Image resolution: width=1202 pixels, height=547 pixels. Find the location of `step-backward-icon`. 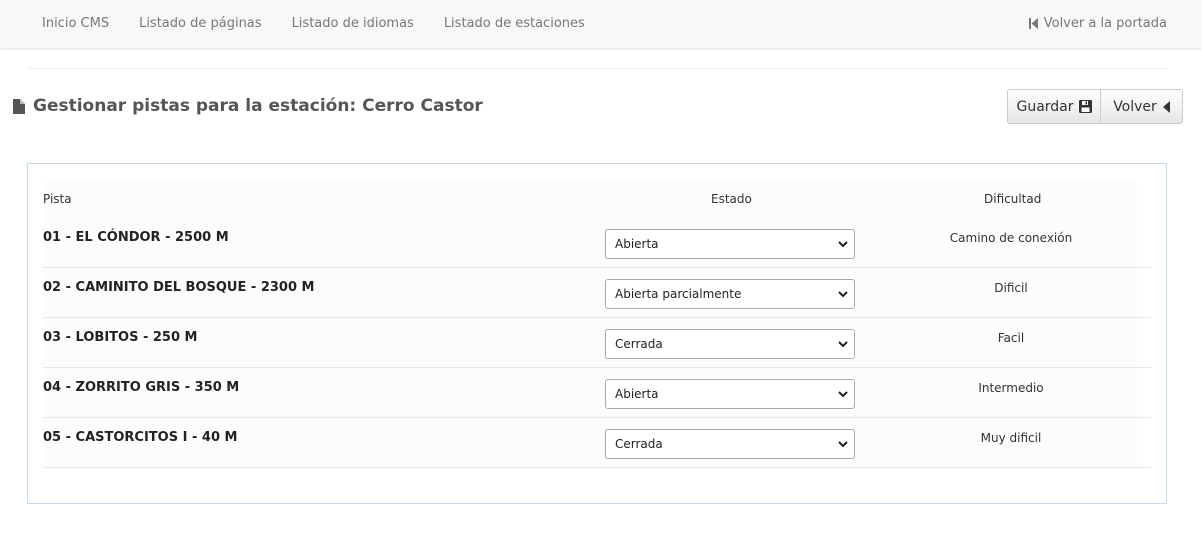

step-backward-icon is located at coordinates (1033, 23).